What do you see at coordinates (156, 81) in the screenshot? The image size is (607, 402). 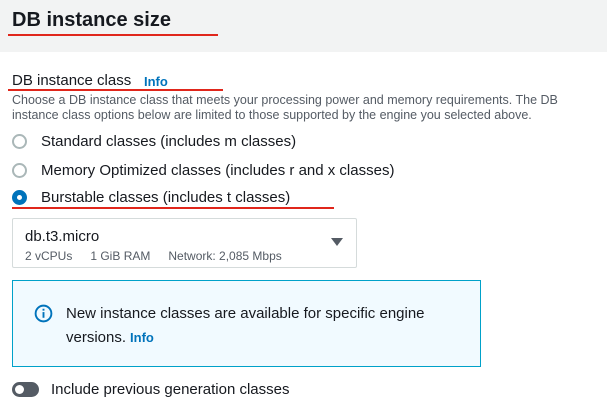 I see `instance-class-info-link: Info` at bounding box center [156, 81].